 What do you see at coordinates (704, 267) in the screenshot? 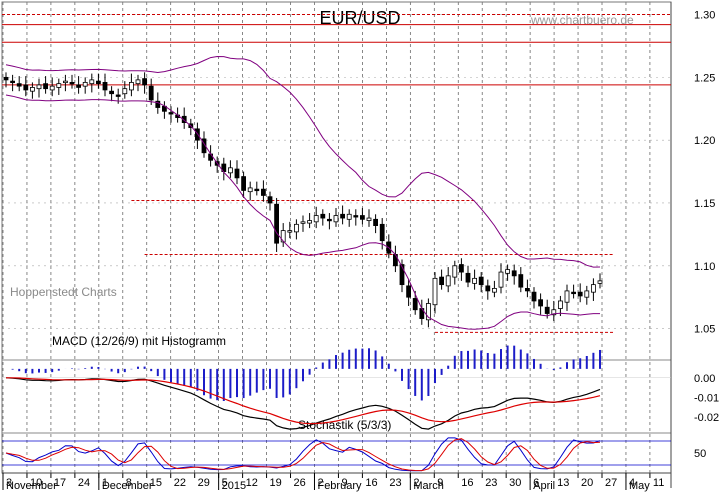
I see `price-tick-label: 1.10` at bounding box center [704, 267].